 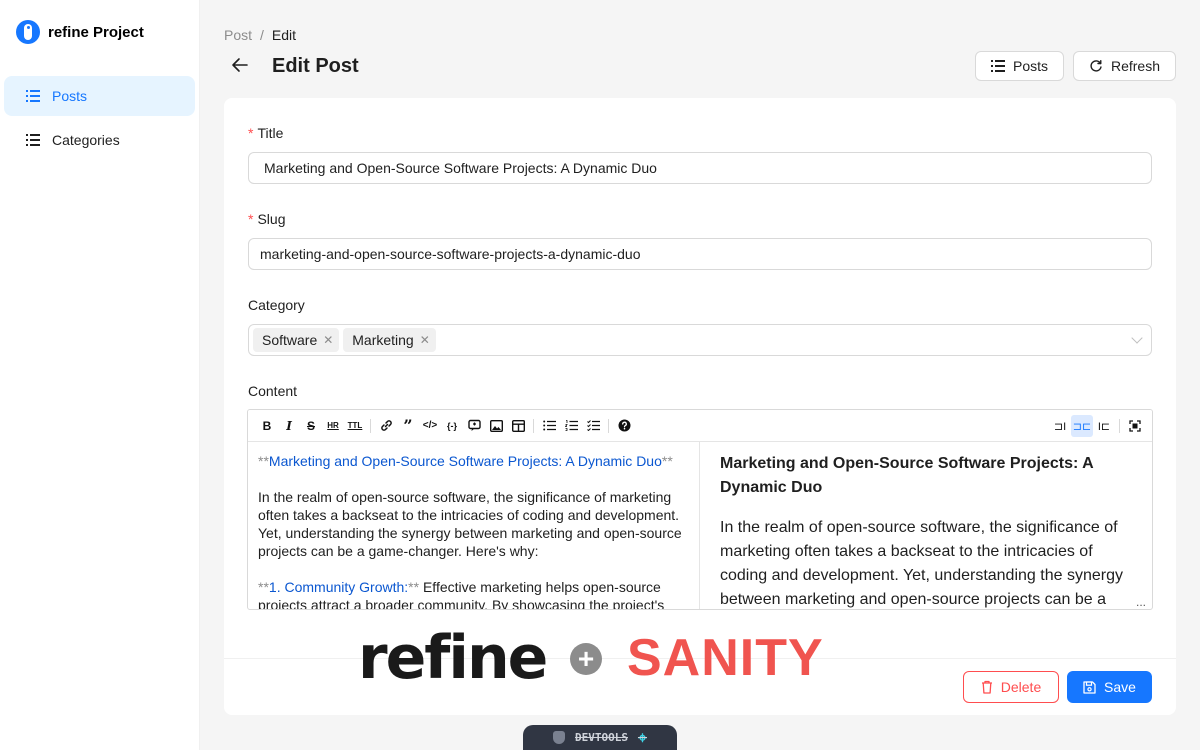 I want to click on view-mode-controls: ⊐I ⊐⊏ I⊏, so click(x=1097, y=426).